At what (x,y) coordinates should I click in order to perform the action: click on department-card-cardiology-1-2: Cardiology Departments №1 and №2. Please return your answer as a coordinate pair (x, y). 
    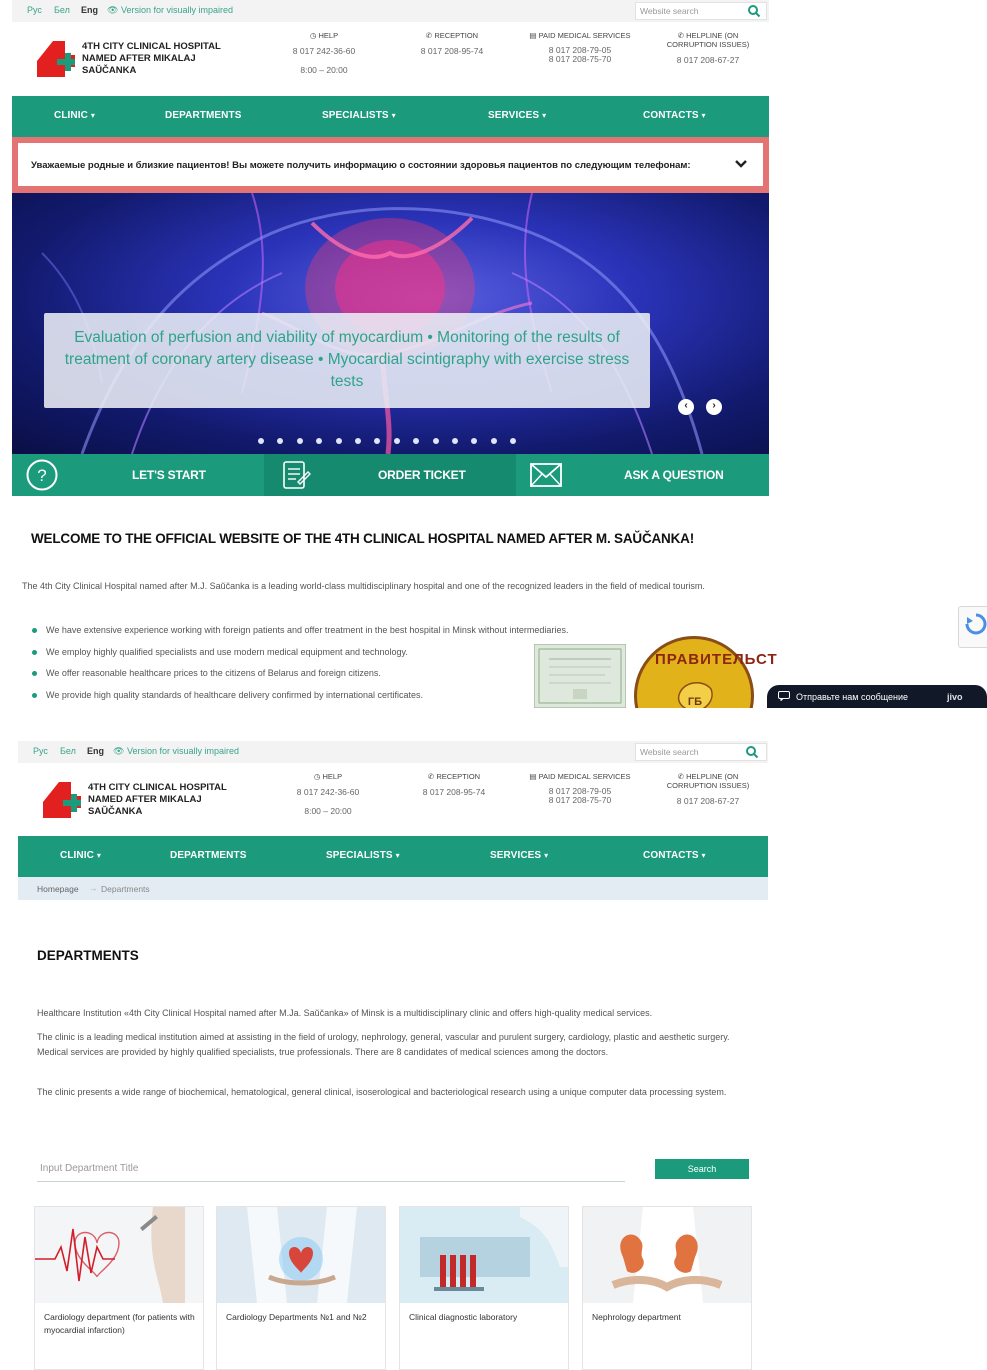
    Looking at the image, I should click on (301, 1288).